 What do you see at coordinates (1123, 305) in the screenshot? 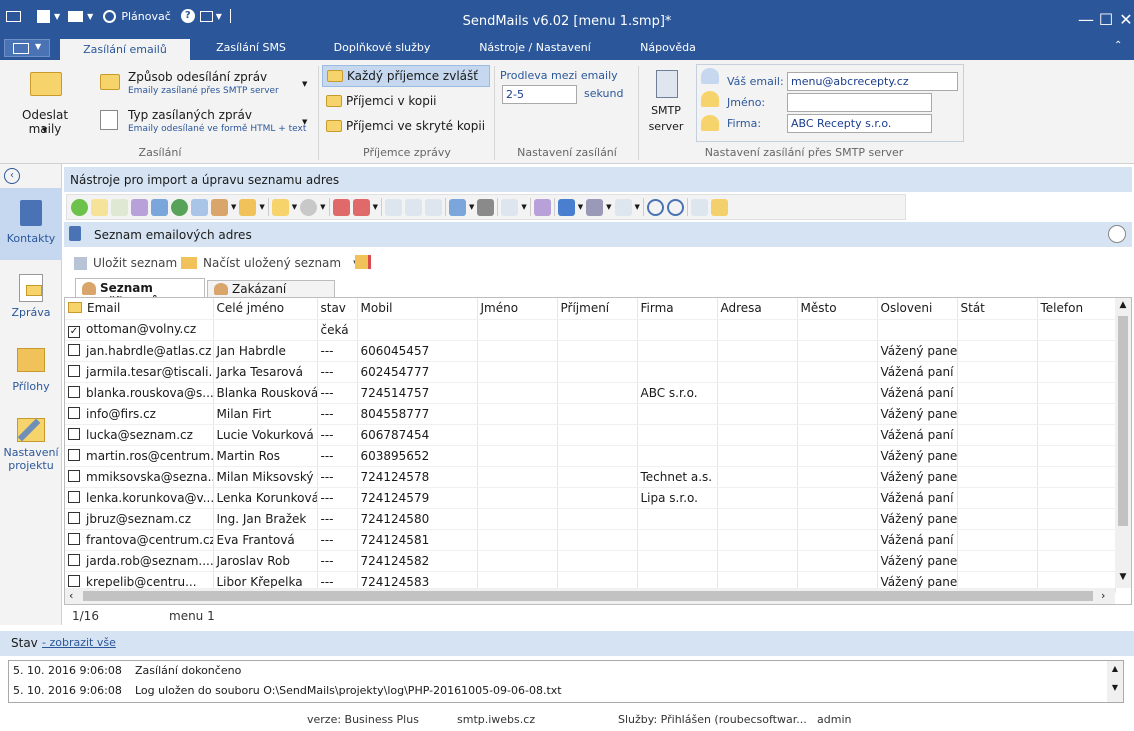
I see `chevron-up-icon: ▲` at bounding box center [1123, 305].